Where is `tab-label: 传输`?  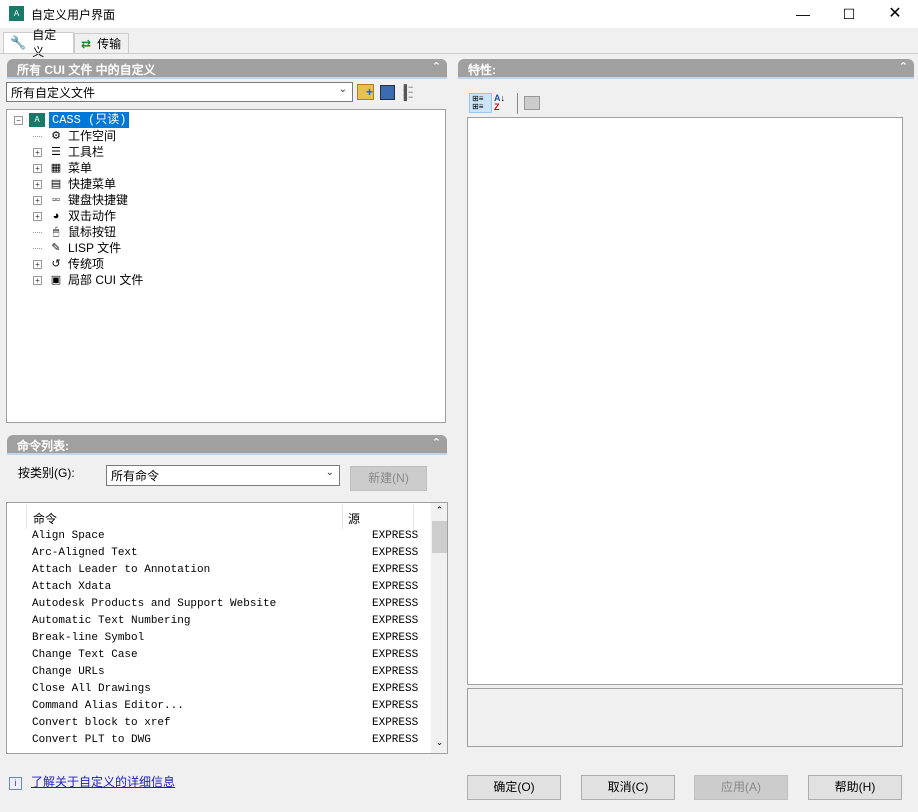 tab-label: 传输 is located at coordinates (109, 44).